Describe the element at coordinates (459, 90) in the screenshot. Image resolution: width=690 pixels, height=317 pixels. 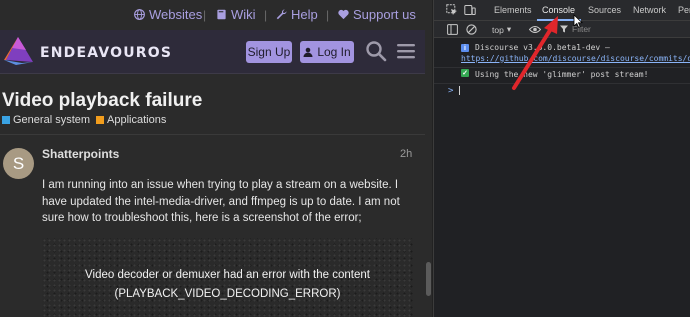
I see `text-cursor` at that location.